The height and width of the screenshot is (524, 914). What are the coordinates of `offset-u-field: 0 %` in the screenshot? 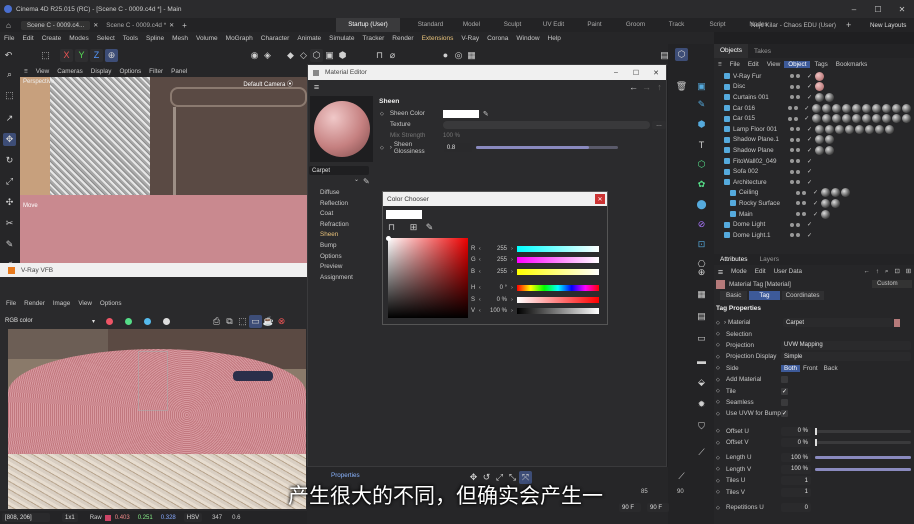 It's located at (796, 431).